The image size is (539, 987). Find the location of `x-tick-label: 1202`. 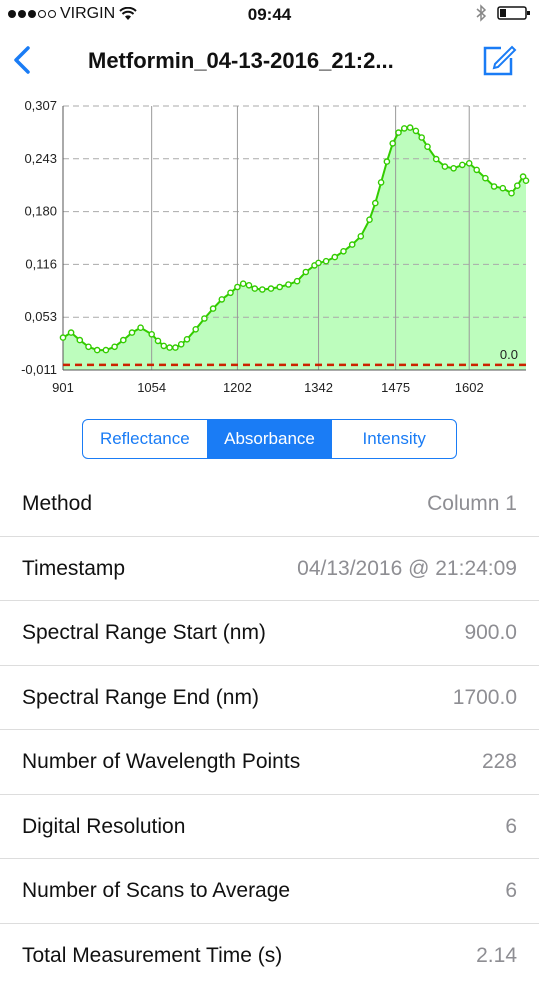

x-tick-label: 1202 is located at coordinates (237, 387).